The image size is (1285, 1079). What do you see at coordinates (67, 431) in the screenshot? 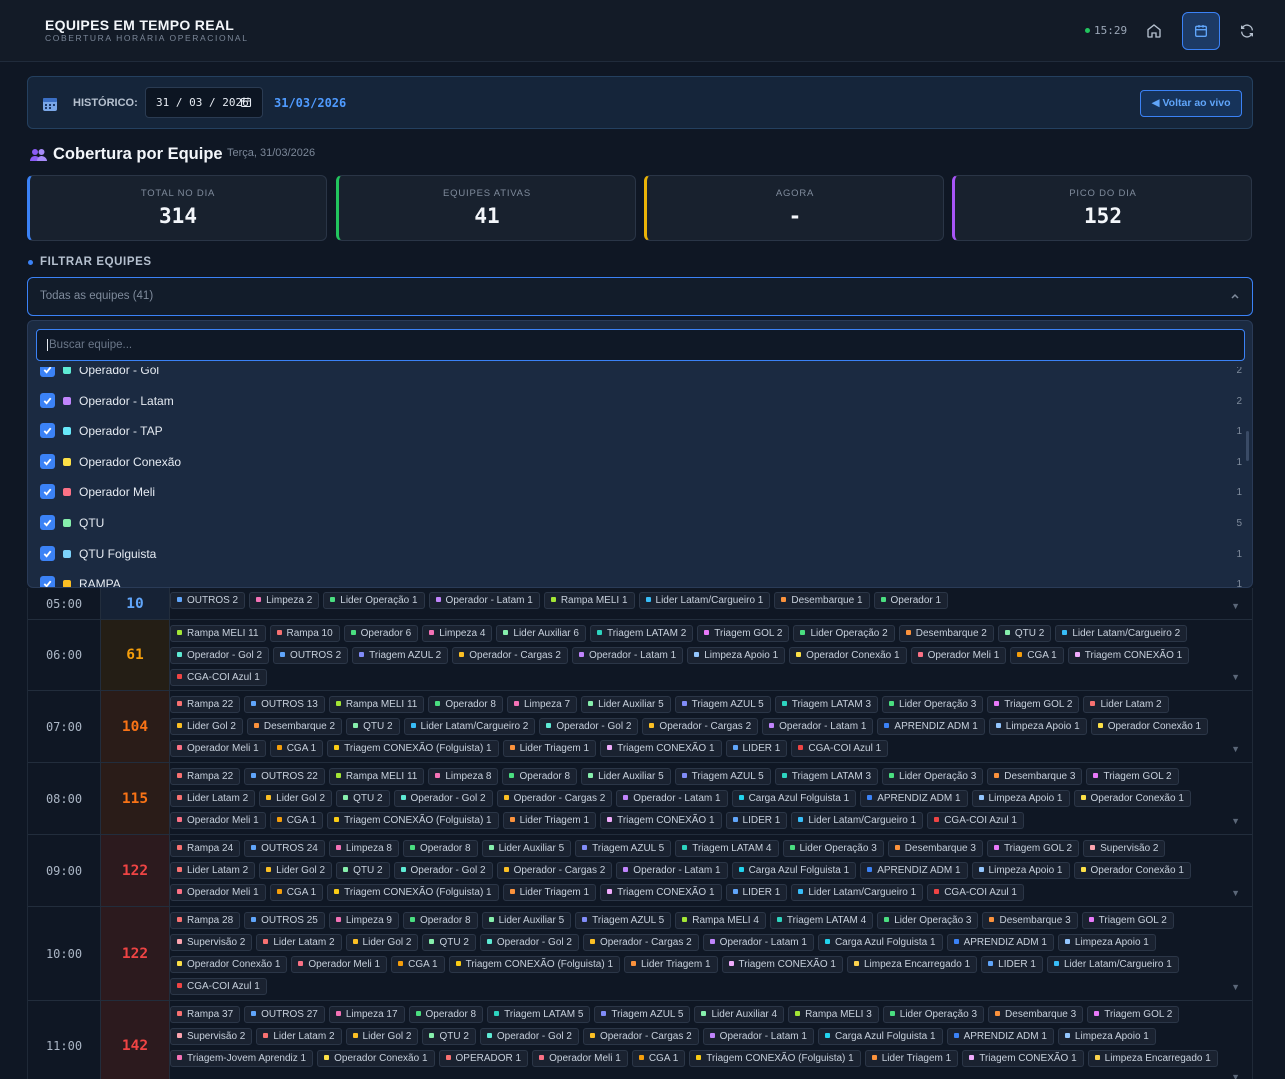
I see `team-color-swatch` at bounding box center [67, 431].